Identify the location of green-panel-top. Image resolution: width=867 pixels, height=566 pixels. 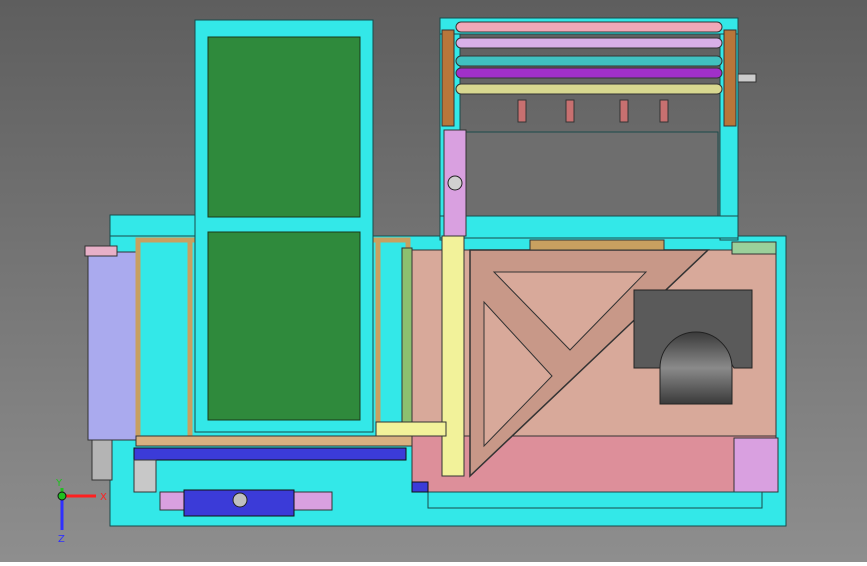
(284, 127).